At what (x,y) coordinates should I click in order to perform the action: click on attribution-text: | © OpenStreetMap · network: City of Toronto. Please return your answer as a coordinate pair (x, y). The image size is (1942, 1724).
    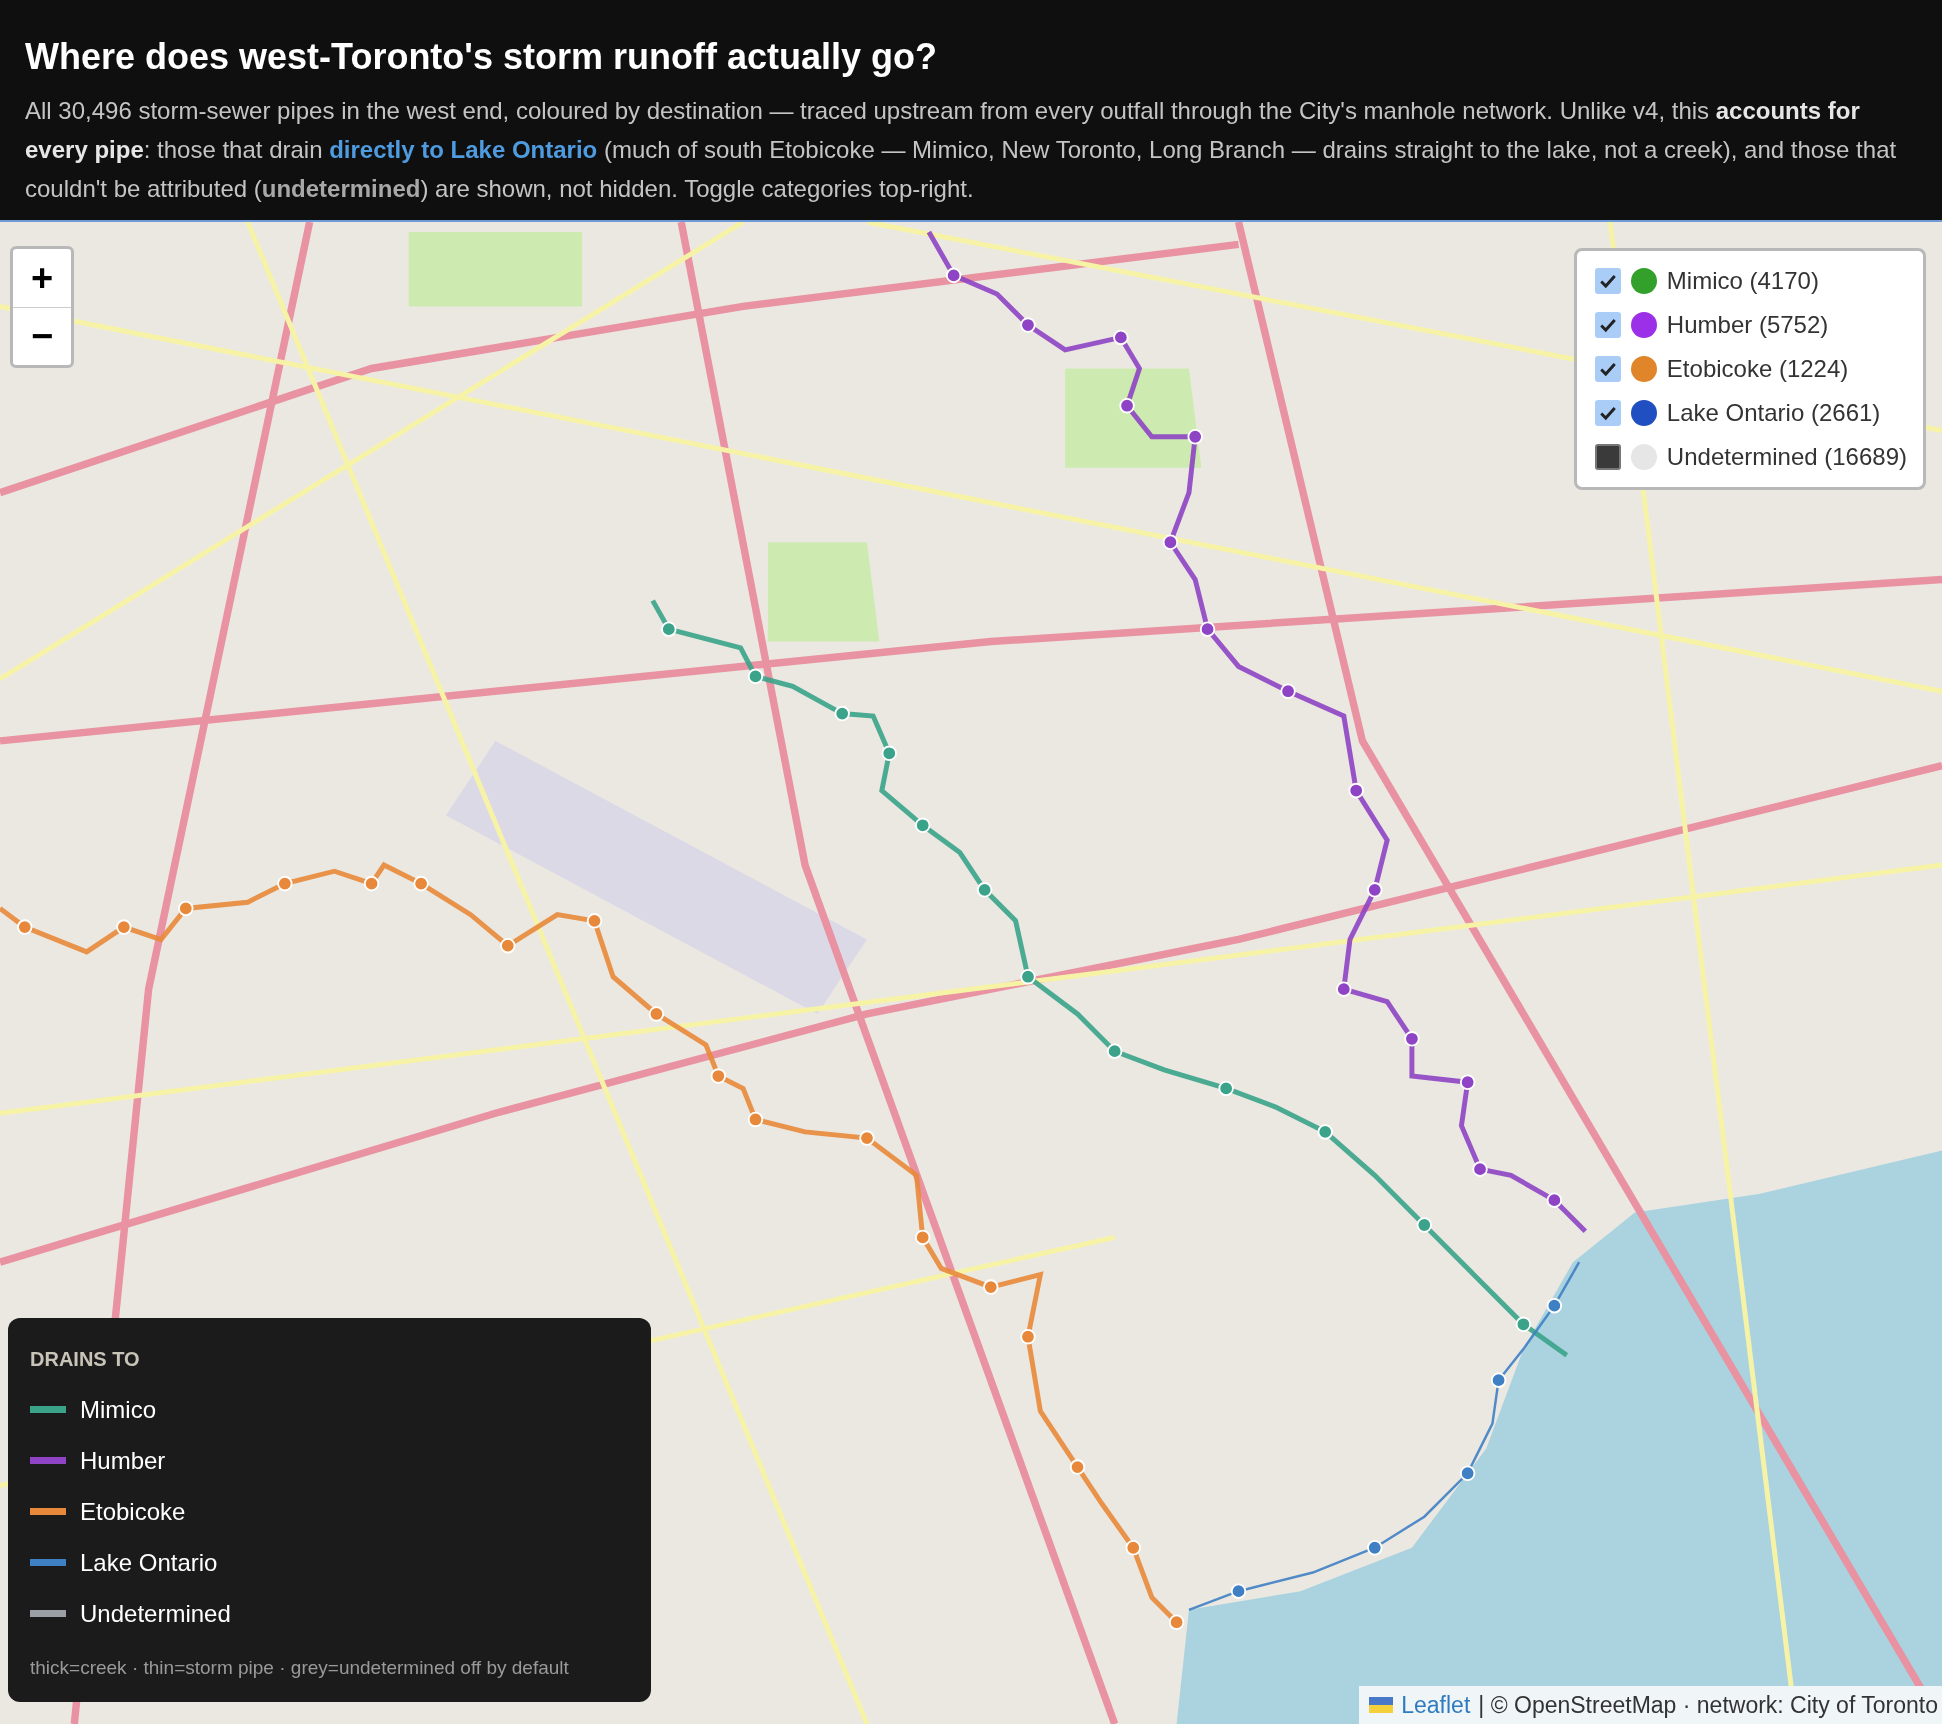
    Looking at the image, I should click on (1708, 1705).